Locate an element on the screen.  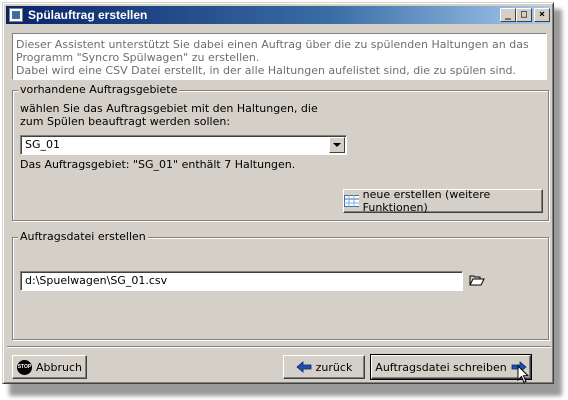
arrow-left-icon is located at coordinates (304, 367).